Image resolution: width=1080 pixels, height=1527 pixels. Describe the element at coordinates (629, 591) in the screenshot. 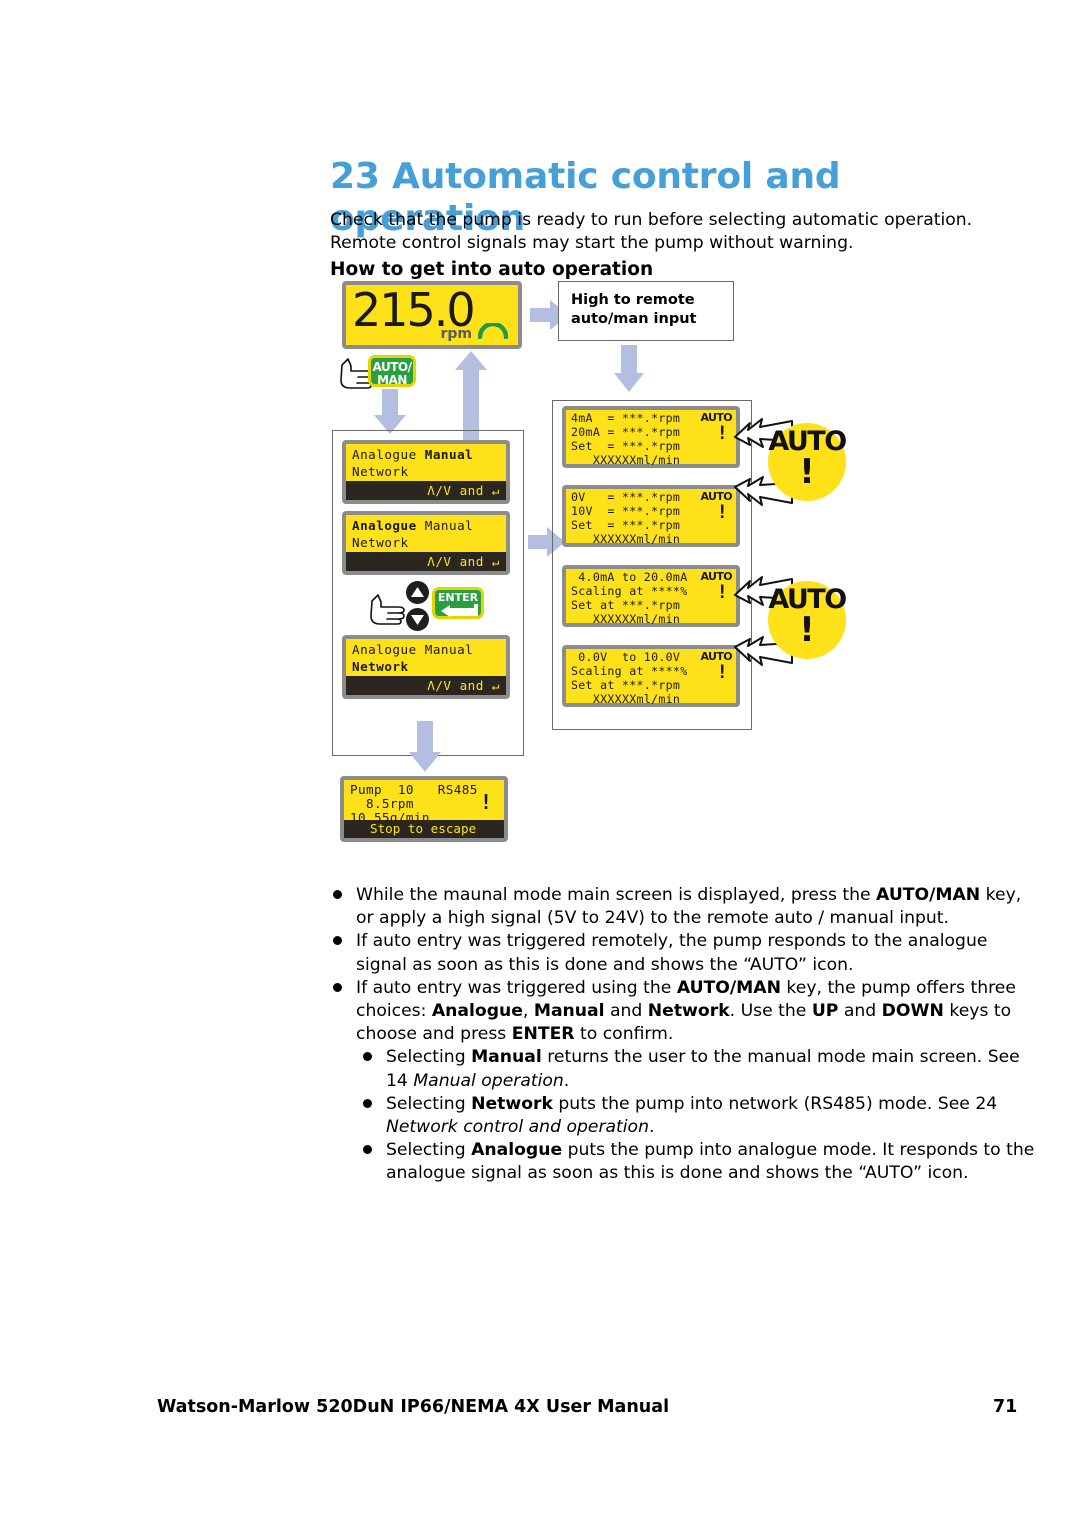

I see `ana3-line2: Scaling at ****%` at that location.